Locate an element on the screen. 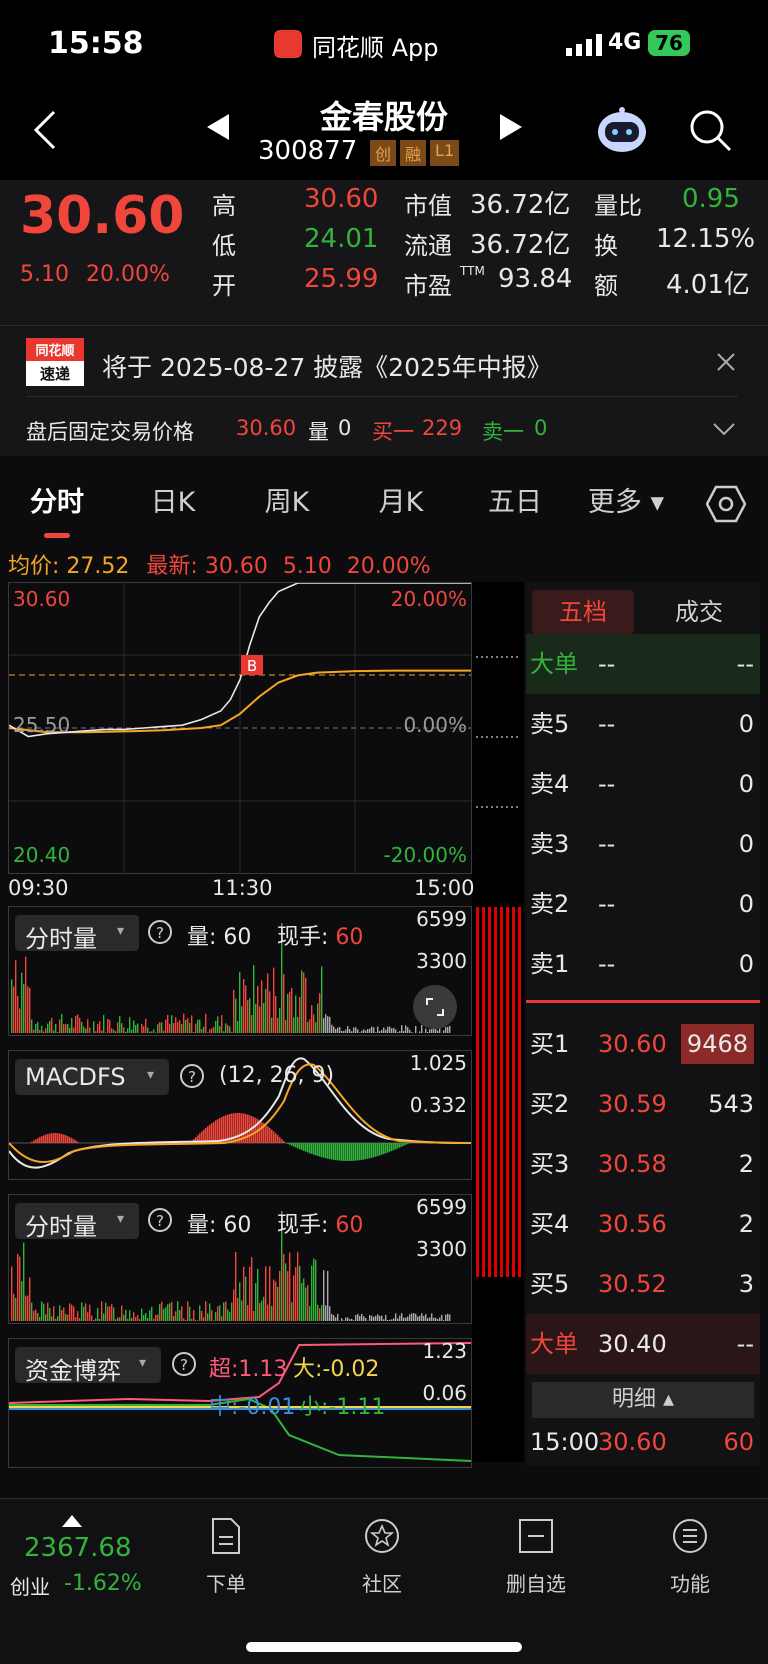 The height and width of the screenshot is (1664, 768). settings-hex-icon is located at coordinates (726, 504).